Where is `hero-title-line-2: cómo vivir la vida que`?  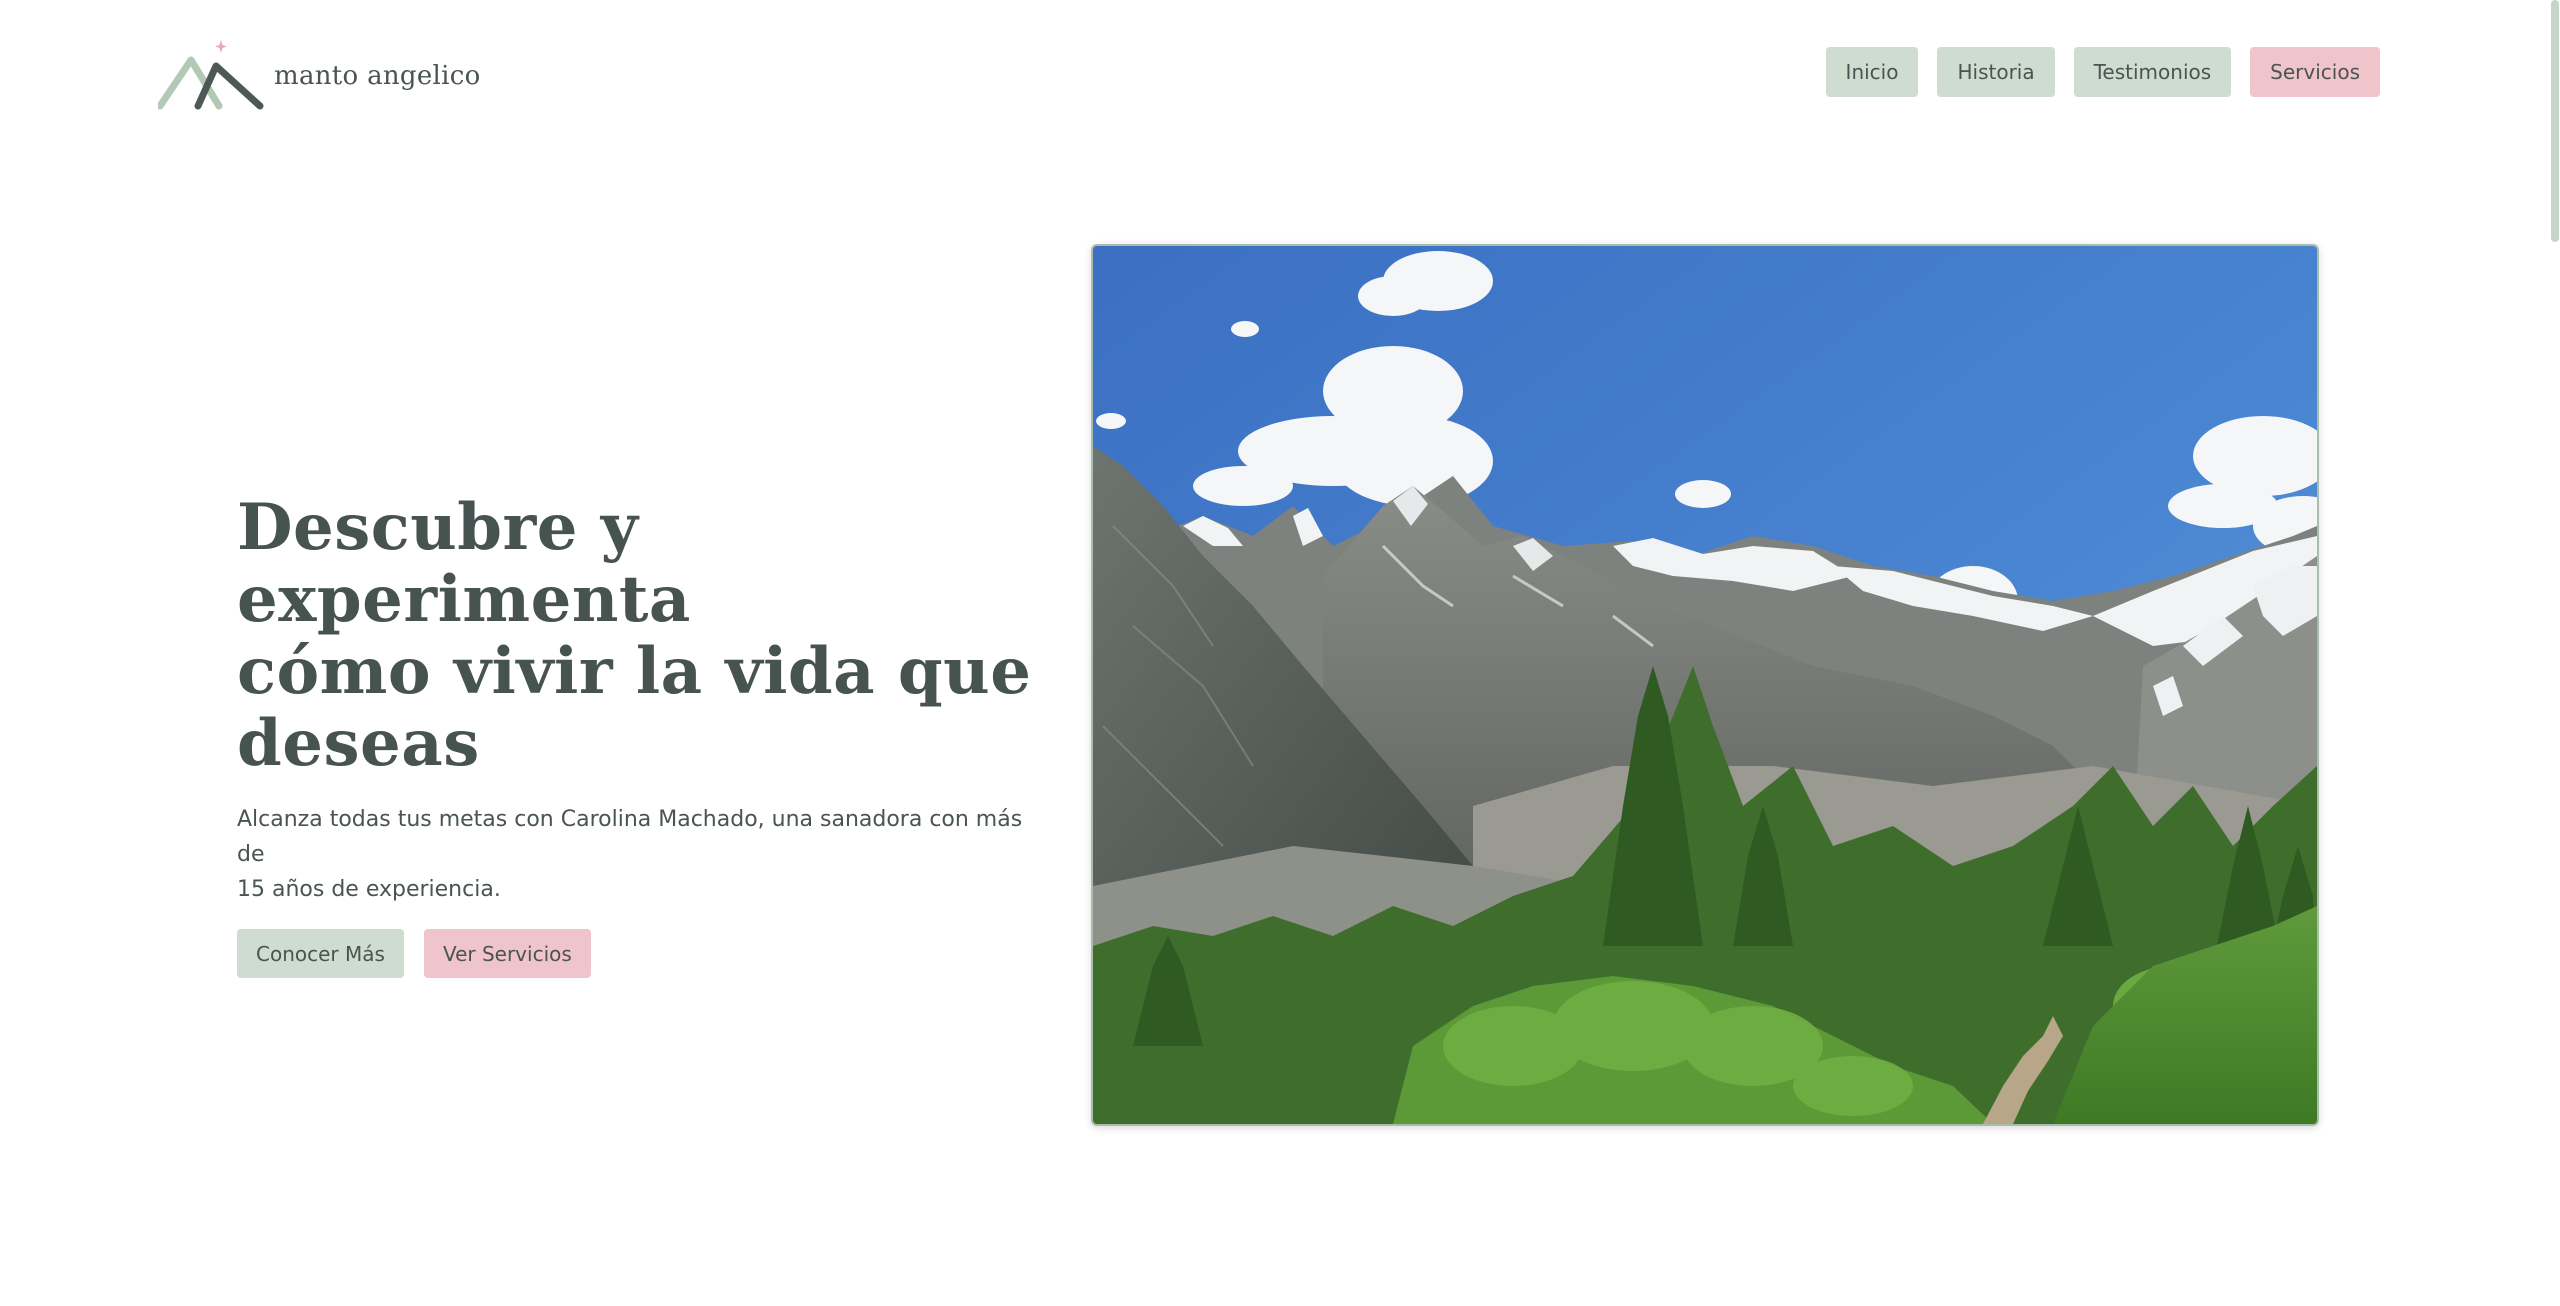
hero-title-line-2: cómo vivir la vida que is located at coordinates (634, 671).